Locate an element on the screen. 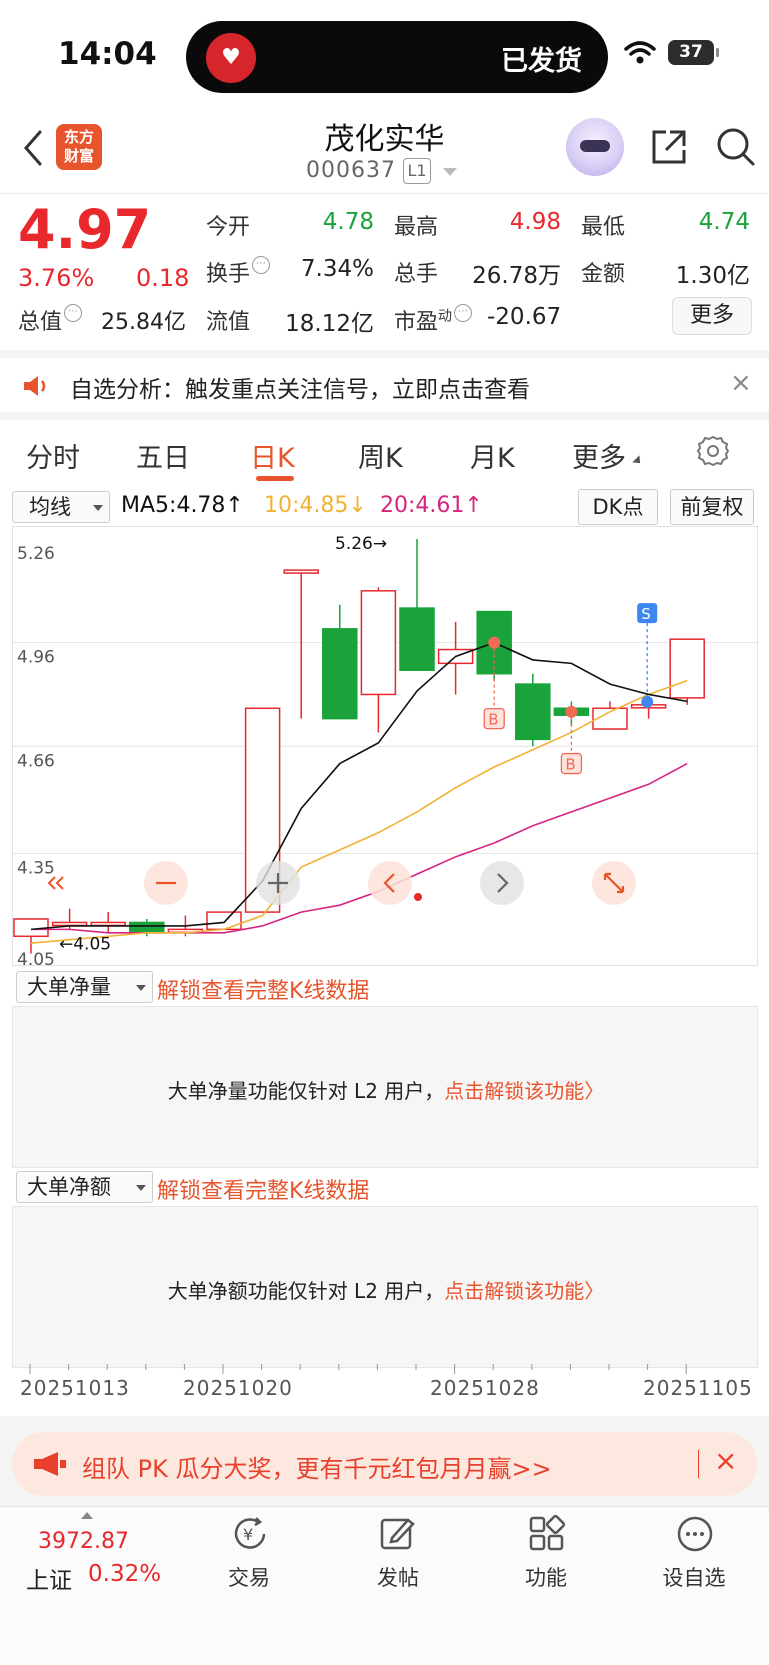 This screenshot has height=1665, width=769. prev-icon is located at coordinates (390, 883).